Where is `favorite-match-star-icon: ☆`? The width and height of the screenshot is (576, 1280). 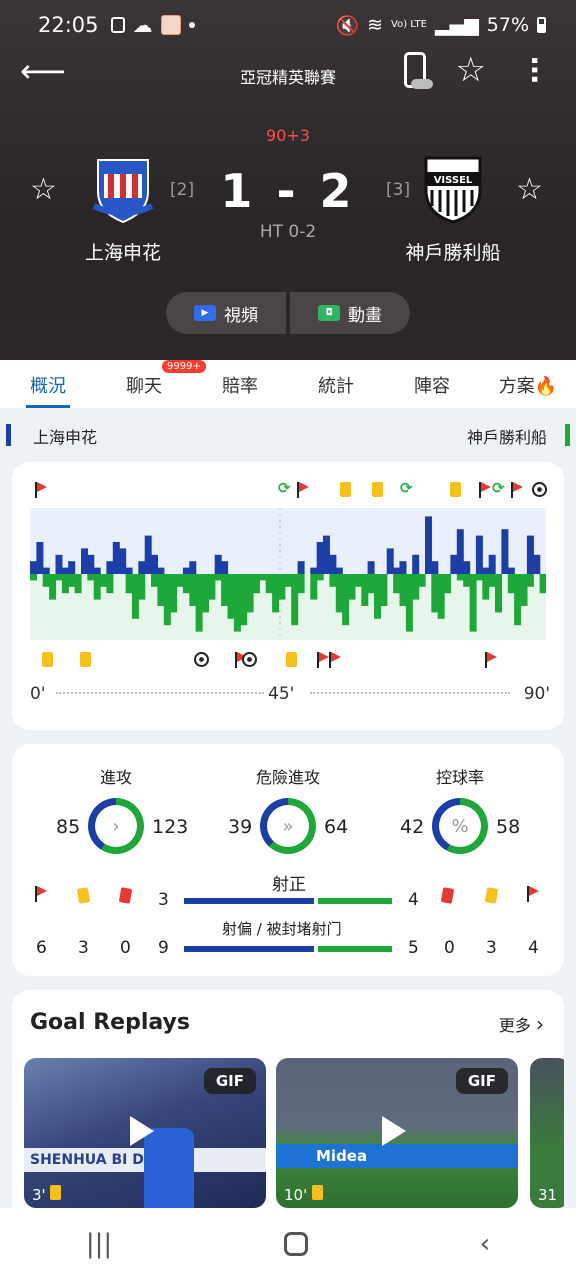
favorite-match-star-icon: ☆ is located at coordinates (471, 70).